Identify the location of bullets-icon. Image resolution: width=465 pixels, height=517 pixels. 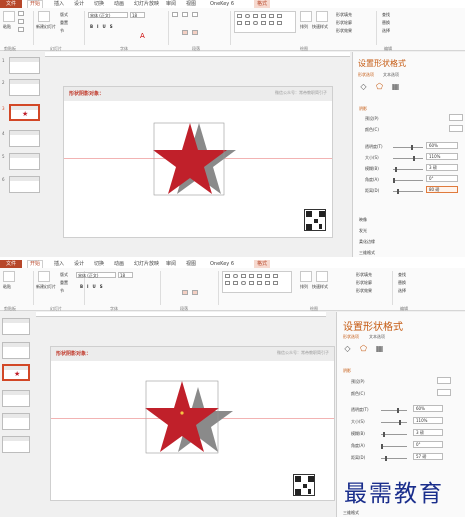
(175, 14).